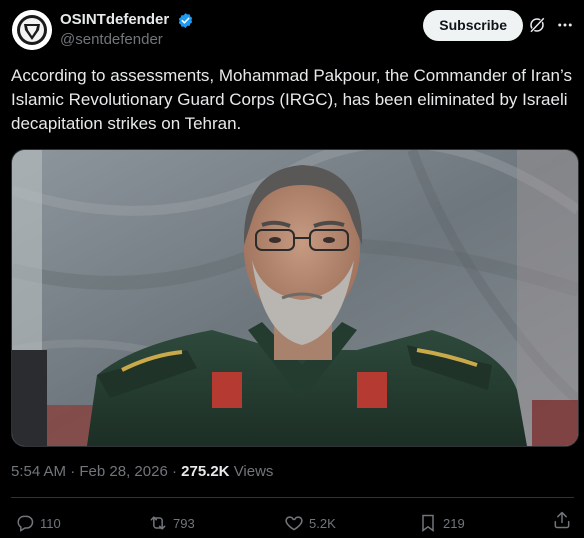  What do you see at coordinates (50, 523) in the screenshot?
I see `reply-count: 110` at bounding box center [50, 523].